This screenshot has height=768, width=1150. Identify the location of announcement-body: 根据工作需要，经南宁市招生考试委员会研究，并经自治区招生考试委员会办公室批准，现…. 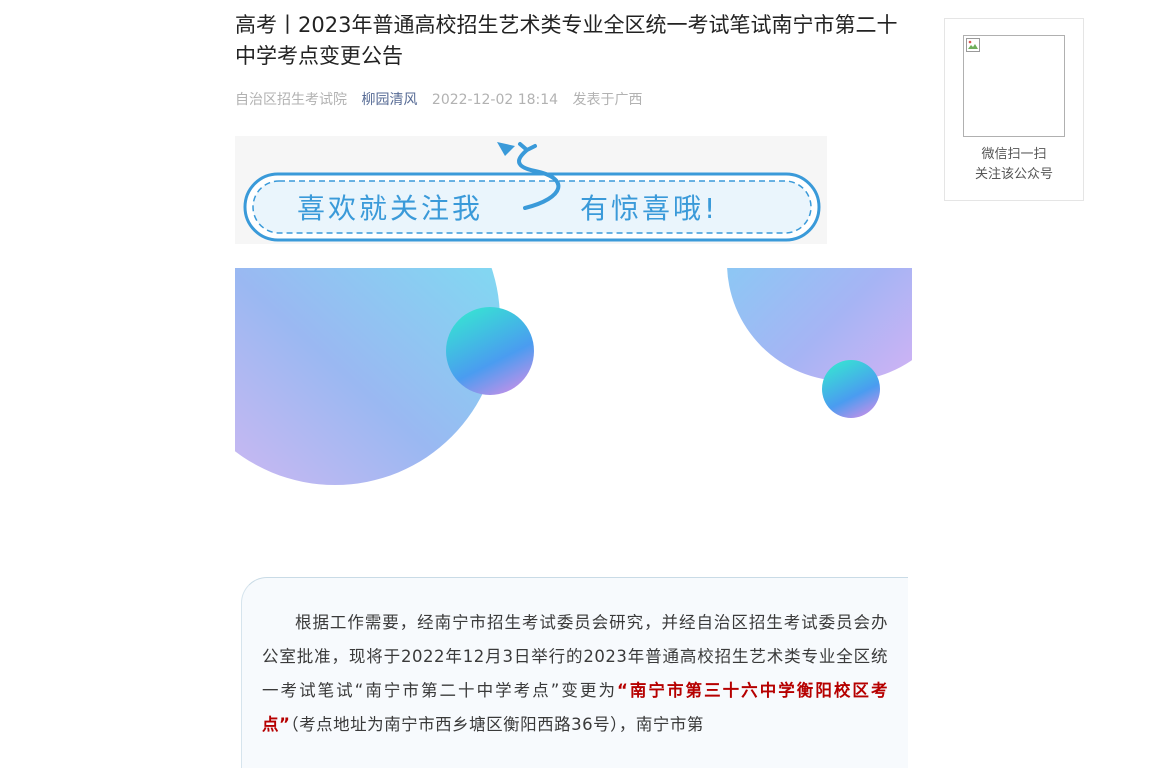
(574, 672).